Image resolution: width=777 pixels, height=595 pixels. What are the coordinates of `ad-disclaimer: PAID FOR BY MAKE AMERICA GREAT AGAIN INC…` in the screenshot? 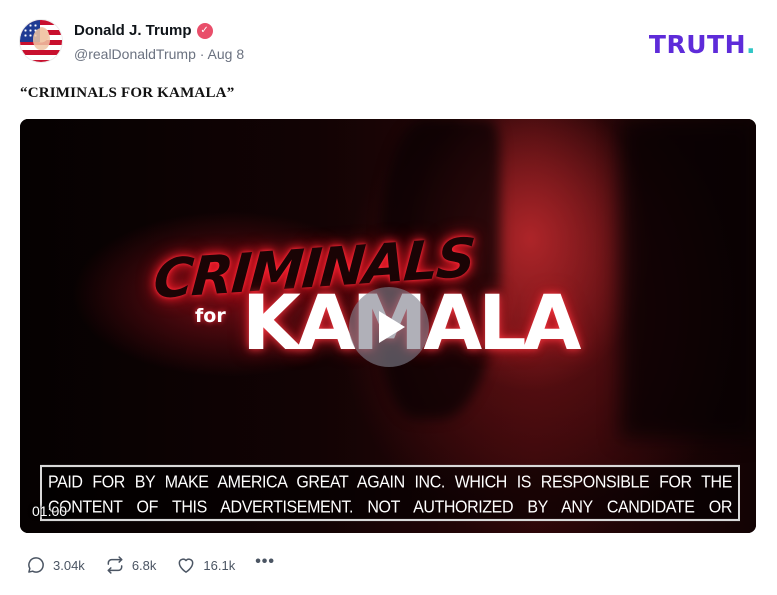 It's located at (390, 493).